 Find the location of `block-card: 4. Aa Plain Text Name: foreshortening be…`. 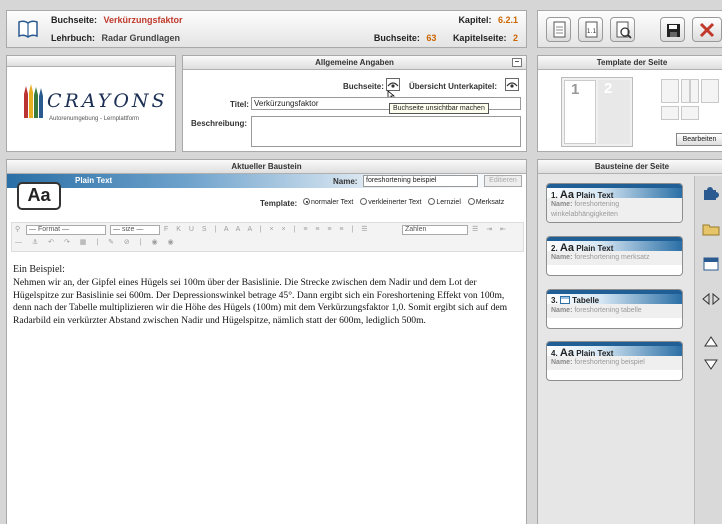

block-card: 4. Aa Plain Text Name: foreshortening be… is located at coordinates (614, 361).